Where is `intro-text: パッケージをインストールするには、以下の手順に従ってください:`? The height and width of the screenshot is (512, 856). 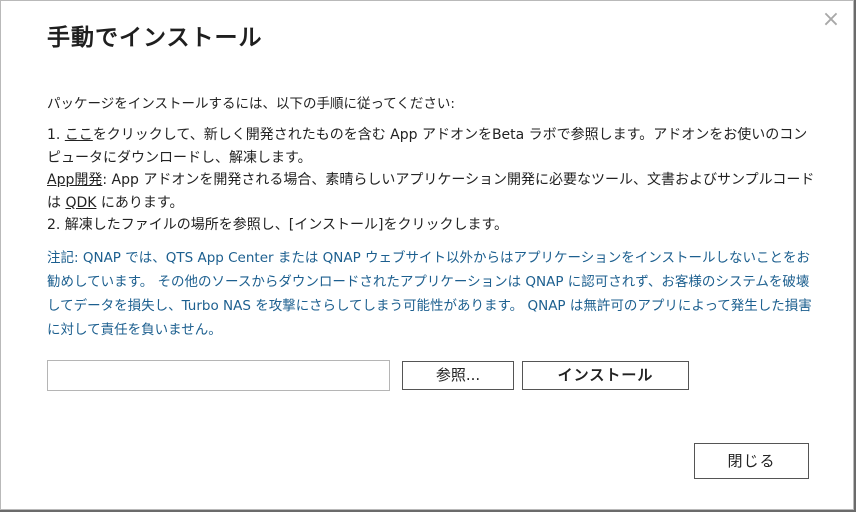
intro-text: パッケージをインストールするには、以下の手順に従ってください: is located at coordinates (251, 104).